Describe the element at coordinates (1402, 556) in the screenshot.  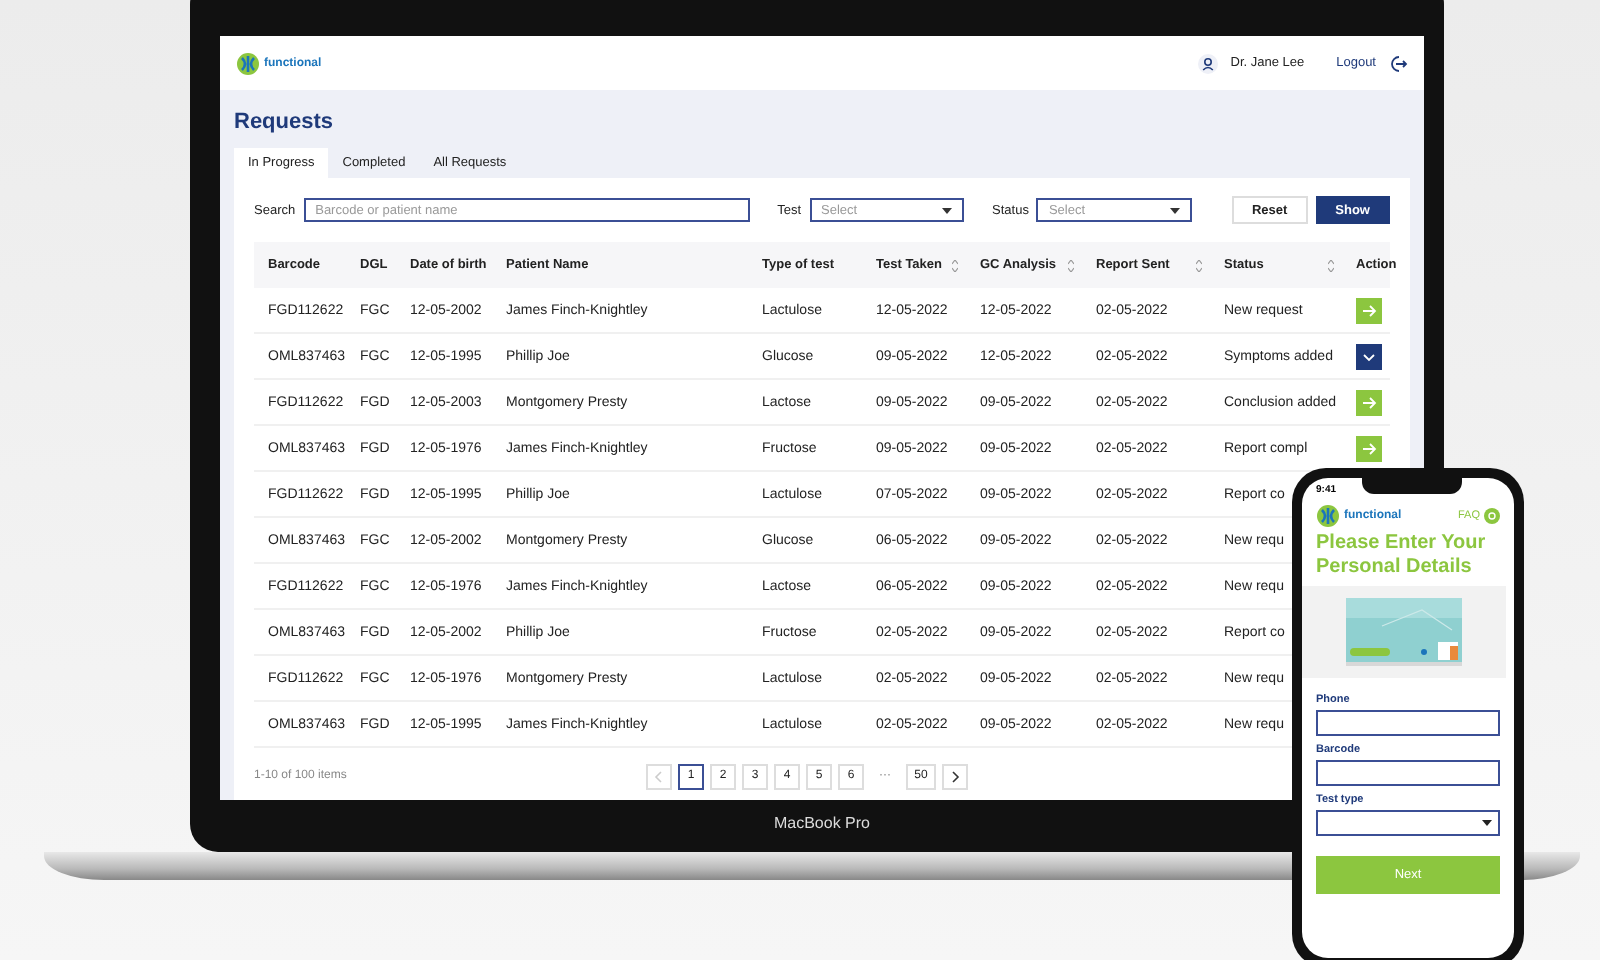
I see `form-heading: Please Enter Your Personal Details` at that location.